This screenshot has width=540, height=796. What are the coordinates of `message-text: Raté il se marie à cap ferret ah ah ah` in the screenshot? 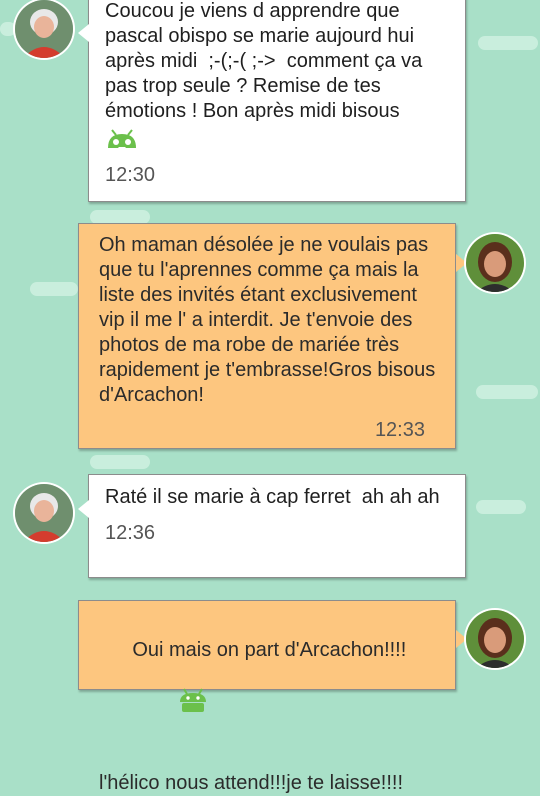 It's located at (272, 497).